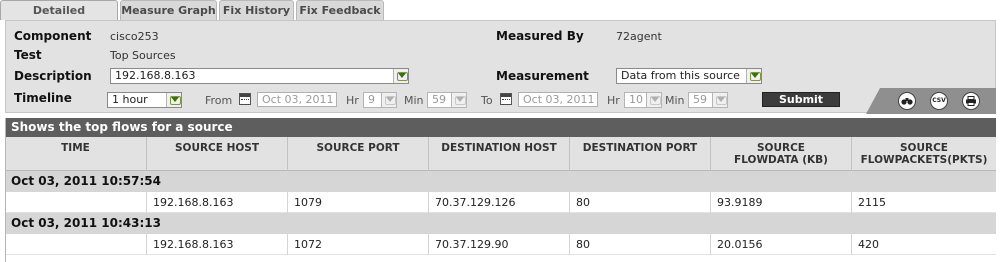 The height and width of the screenshot is (262, 1004). I want to click on cell-source-flowdata: 93.9189, so click(781, 202).